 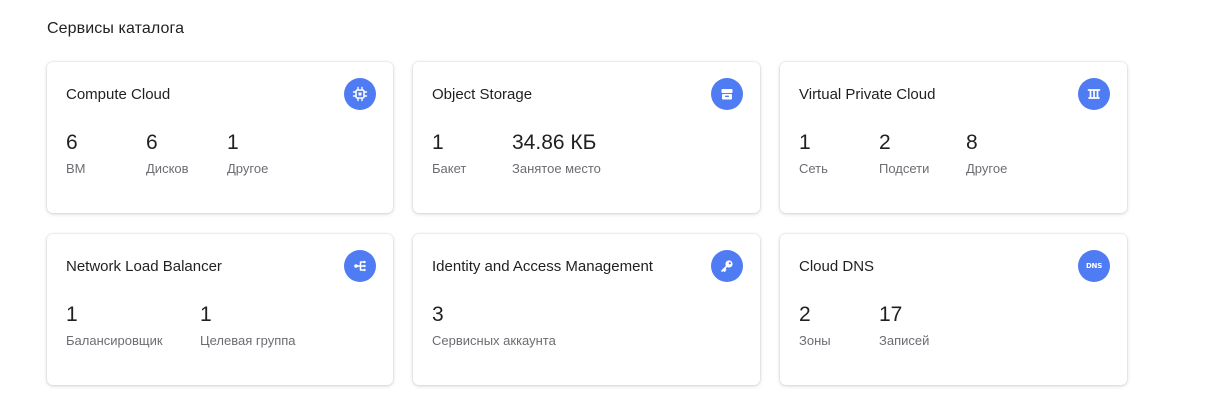 I want to click on load-balancer-icon, so click(x=360, y=266).